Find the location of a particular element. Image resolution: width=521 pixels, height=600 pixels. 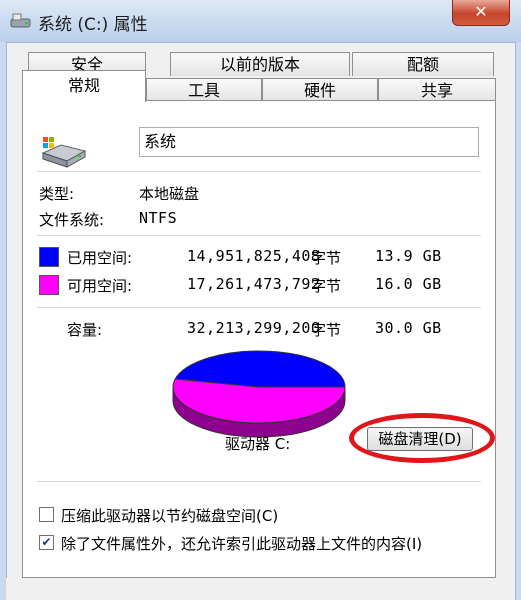

tab-general: 常规 is located at coordinates (84, 86).